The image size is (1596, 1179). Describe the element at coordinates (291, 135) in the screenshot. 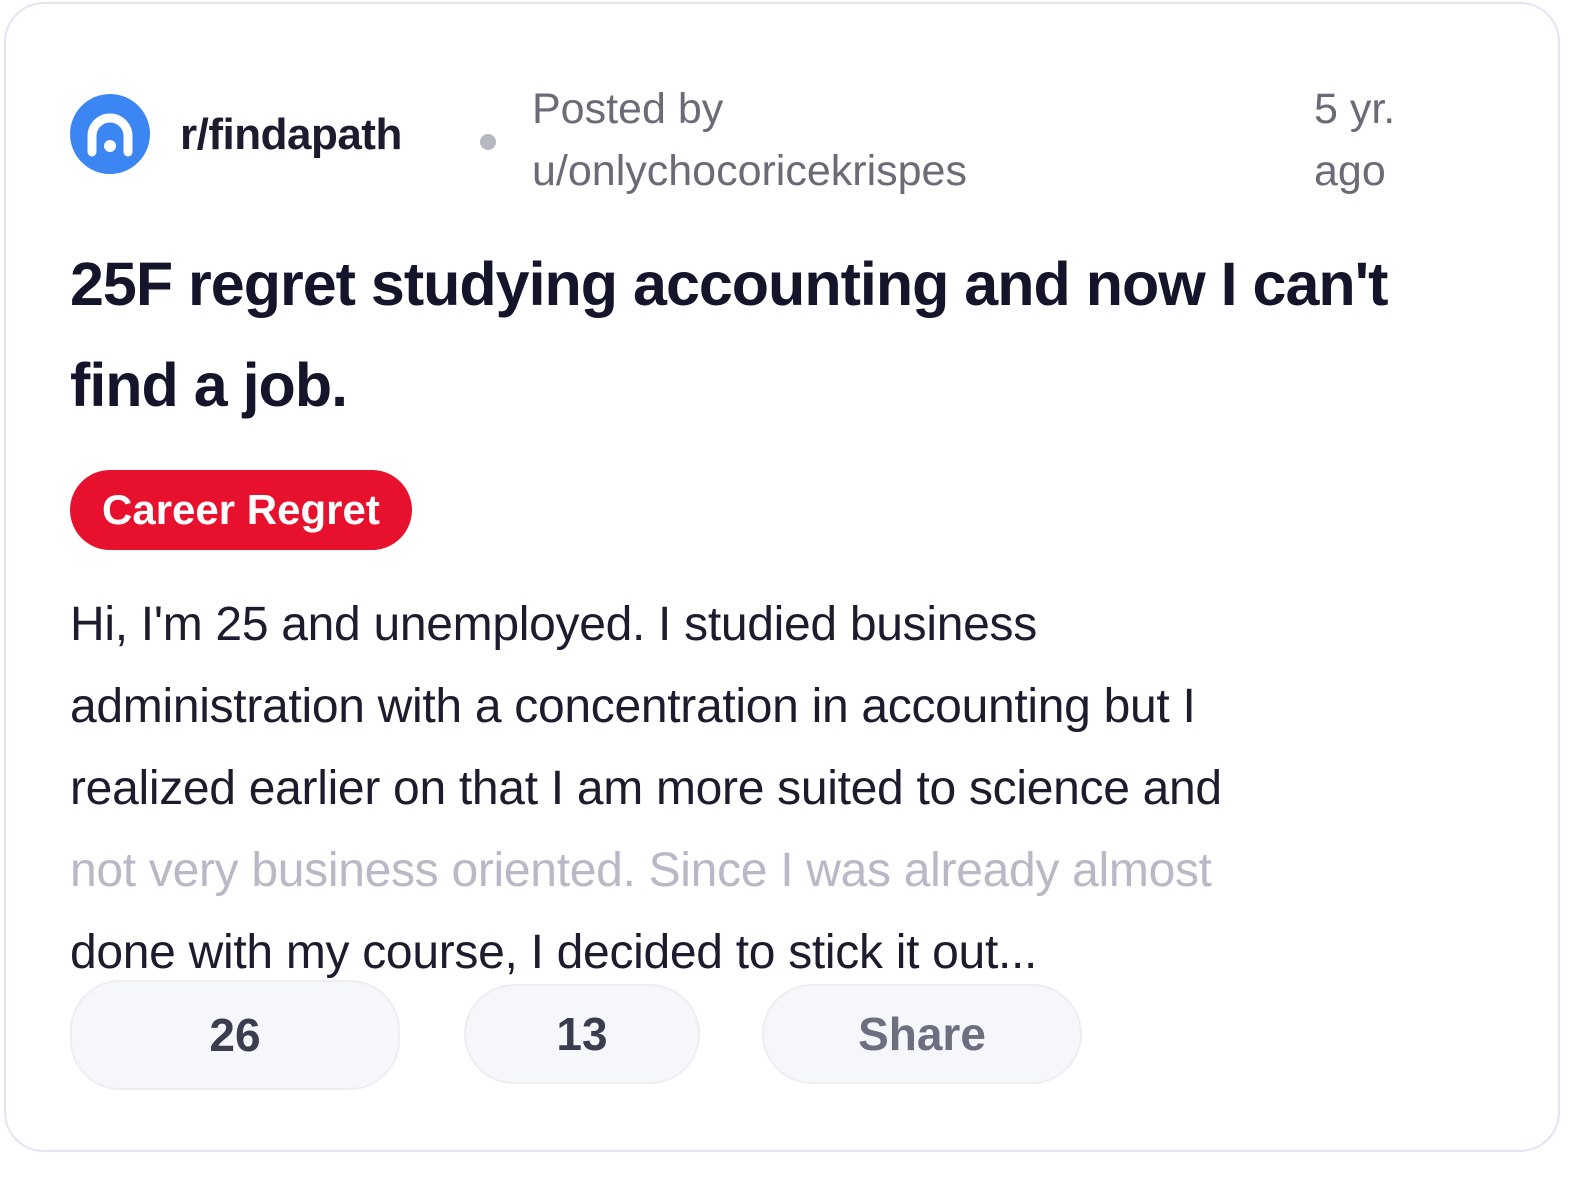

I see `subreddit-name: r/findapath` at that location.